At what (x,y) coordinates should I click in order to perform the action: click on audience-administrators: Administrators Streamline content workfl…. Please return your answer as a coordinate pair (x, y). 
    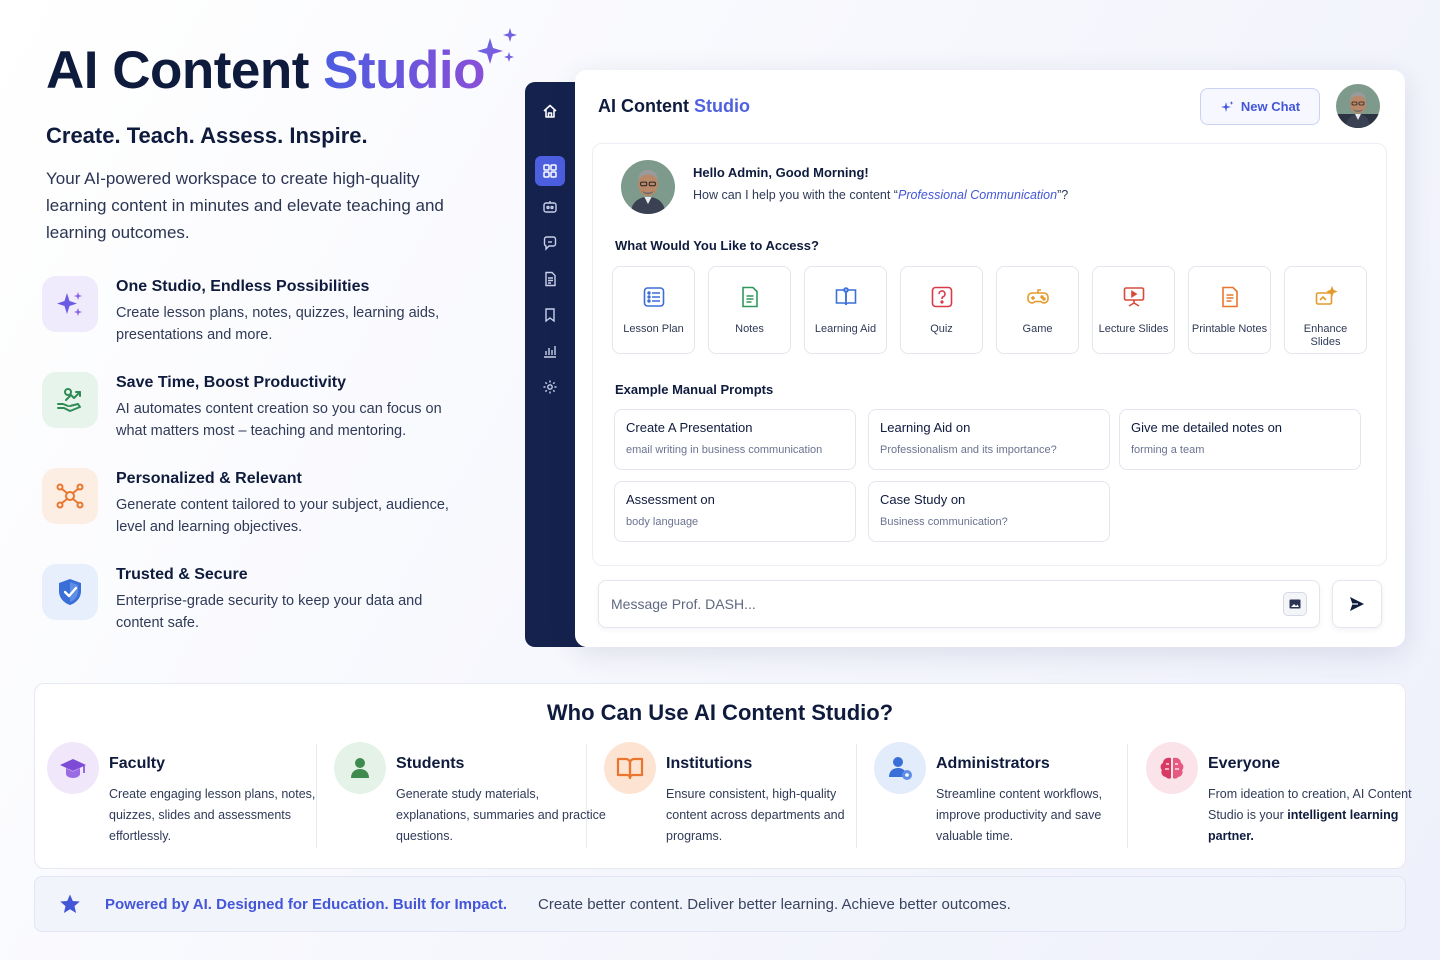
    Looking at the image, I should click on (1009, 797).